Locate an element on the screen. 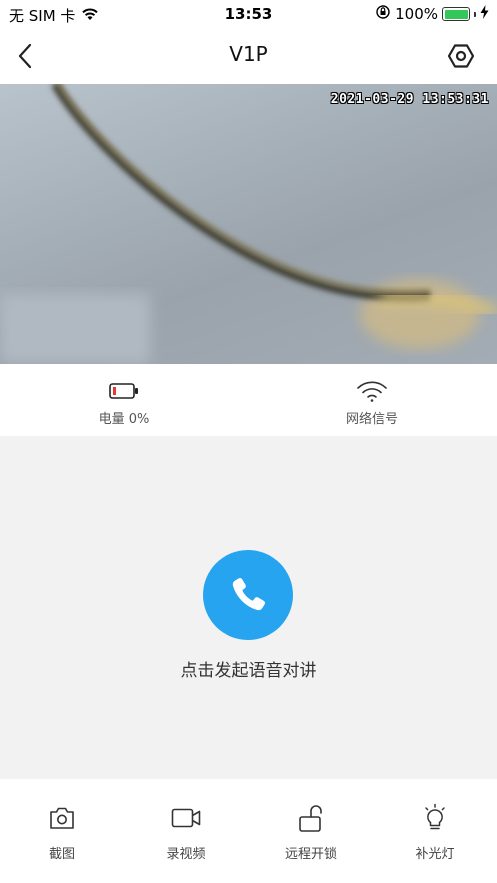 The width and height of the screenshot is (497, 883). battery-fill is located at coordinates (456, 14).